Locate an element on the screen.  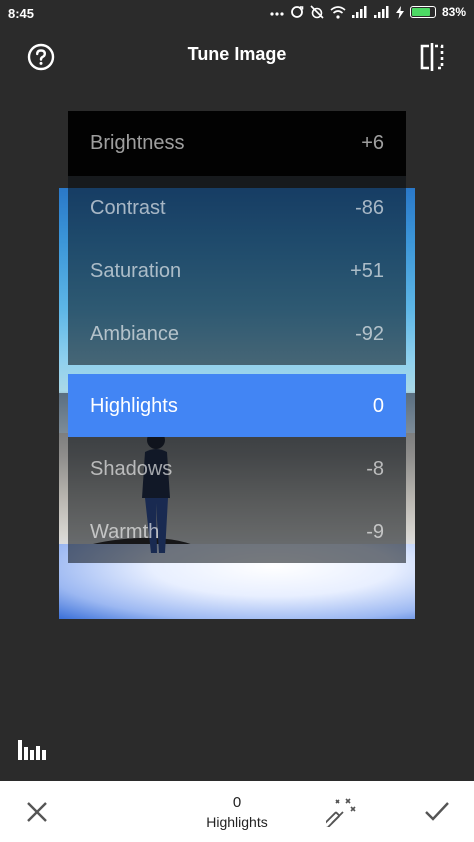
compare-button is located at coordinates (432, 57).